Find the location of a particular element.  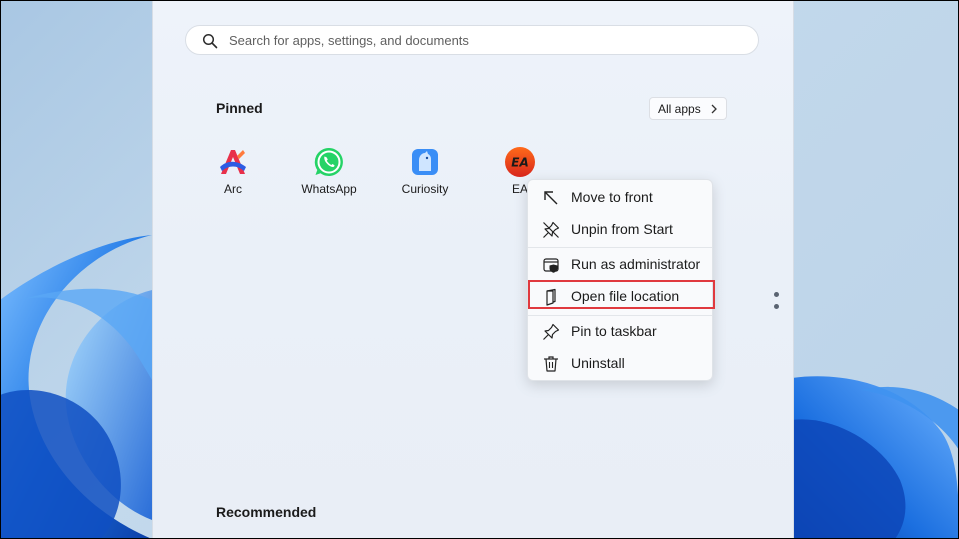

all-apps-button: All apps is located at coordinates (688, 108).